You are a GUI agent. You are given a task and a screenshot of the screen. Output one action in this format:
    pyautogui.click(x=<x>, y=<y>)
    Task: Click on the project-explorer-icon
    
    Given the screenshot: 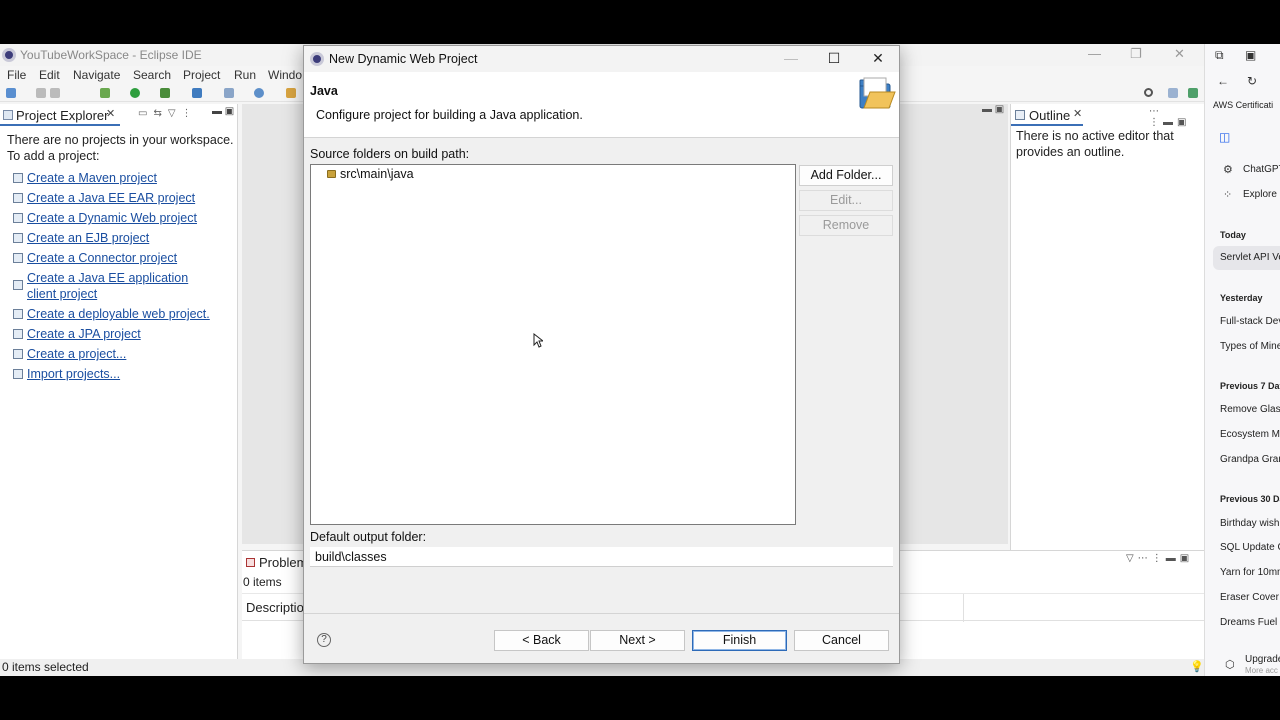 What is the action you would take?
    pyautogui.click(x=8, y=115)
    